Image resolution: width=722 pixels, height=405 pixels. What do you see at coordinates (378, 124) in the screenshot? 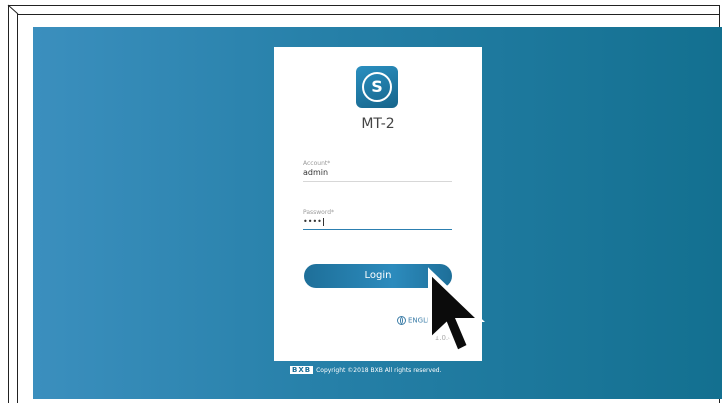
I see `app-title: MT-2` at bounding box center [378, 124].